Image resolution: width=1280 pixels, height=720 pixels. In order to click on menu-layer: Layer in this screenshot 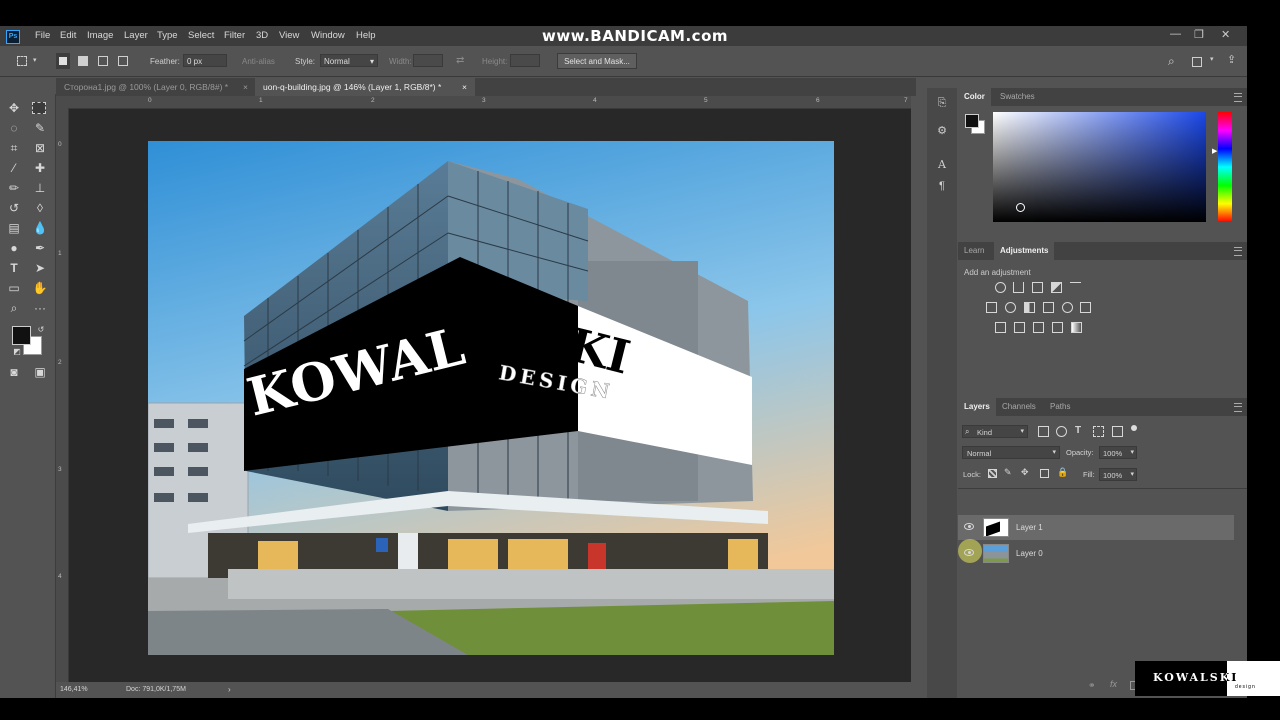, I will do `click(136, 35)`.